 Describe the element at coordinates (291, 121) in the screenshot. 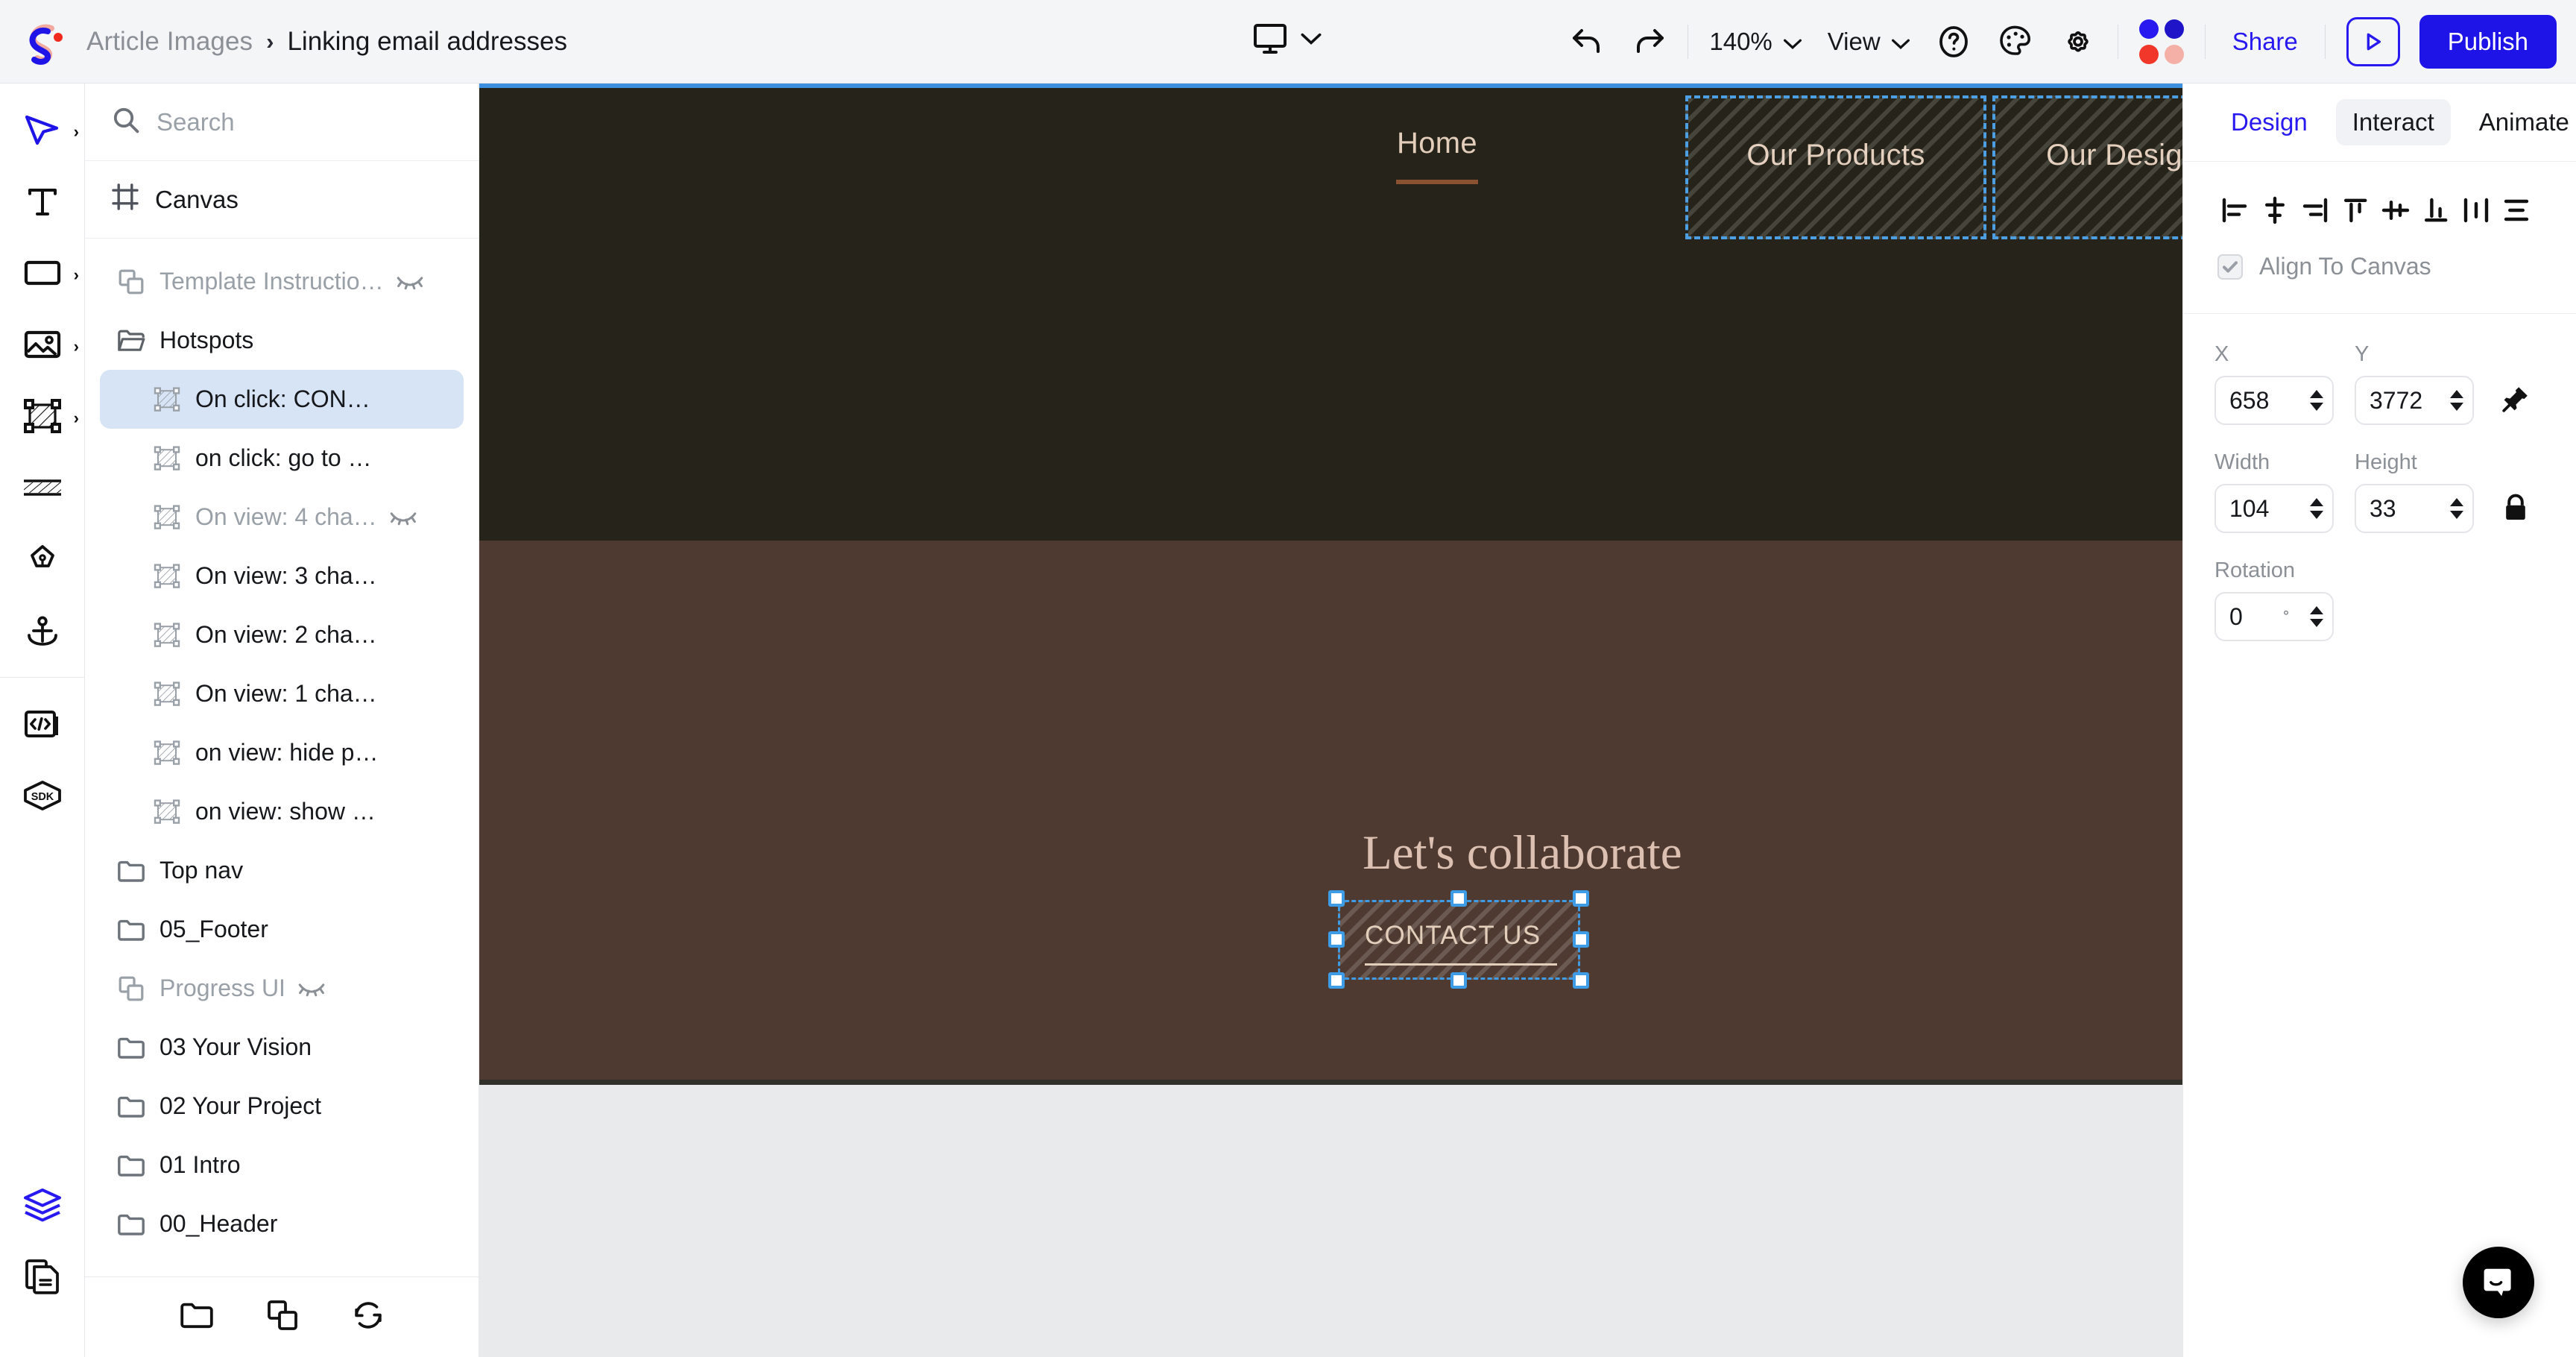

I see `search-input` at that location.